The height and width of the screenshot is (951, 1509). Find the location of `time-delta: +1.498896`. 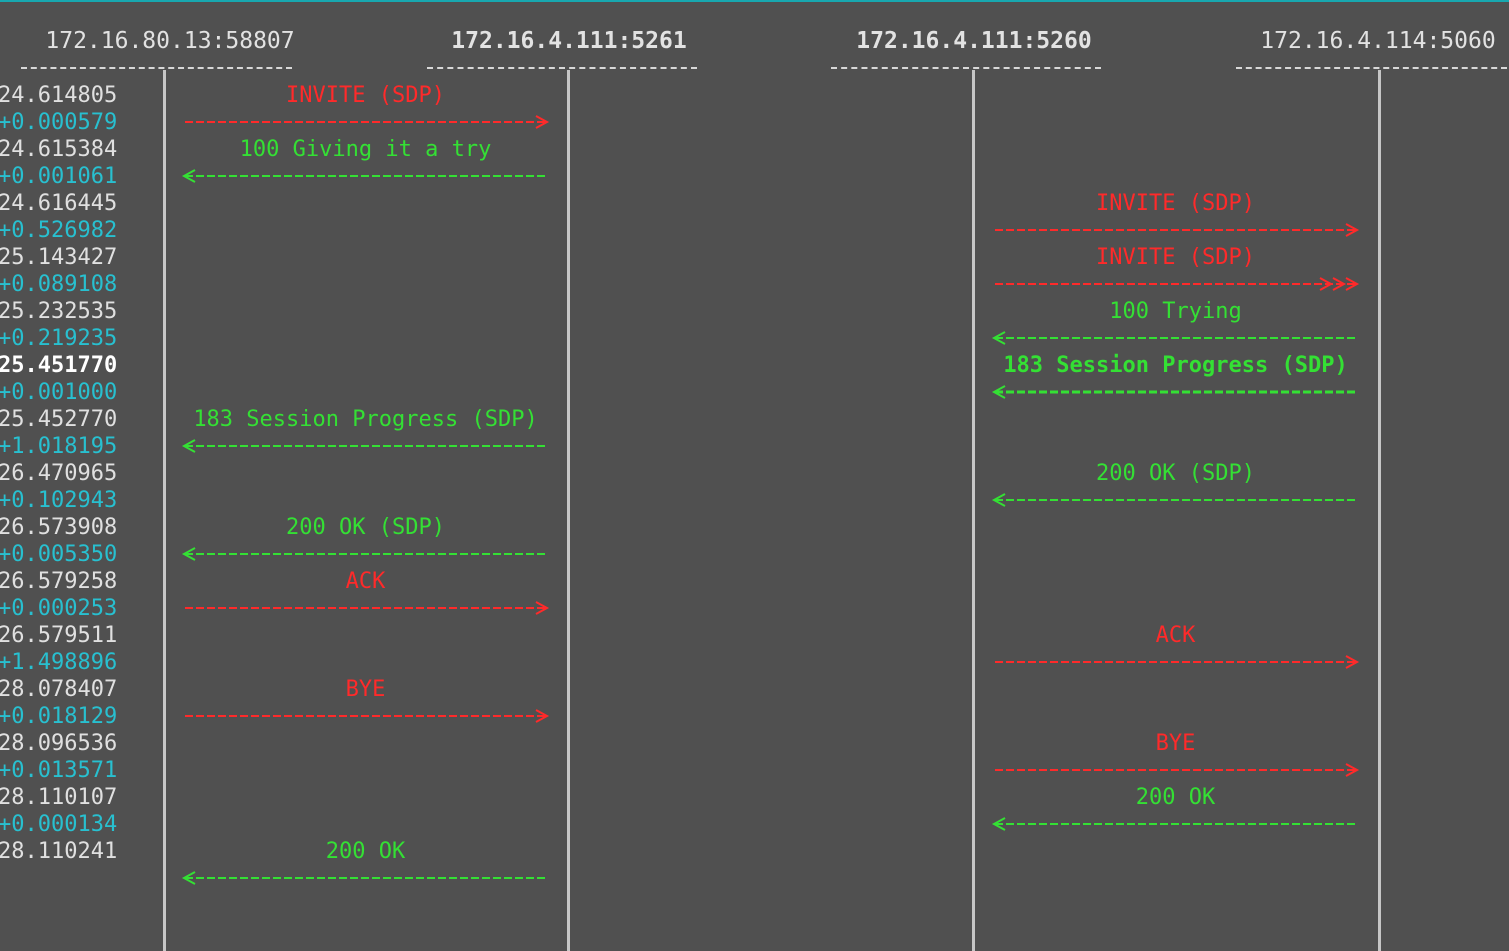

time-delta: +1.498896 is located at coordinates (59, 662).